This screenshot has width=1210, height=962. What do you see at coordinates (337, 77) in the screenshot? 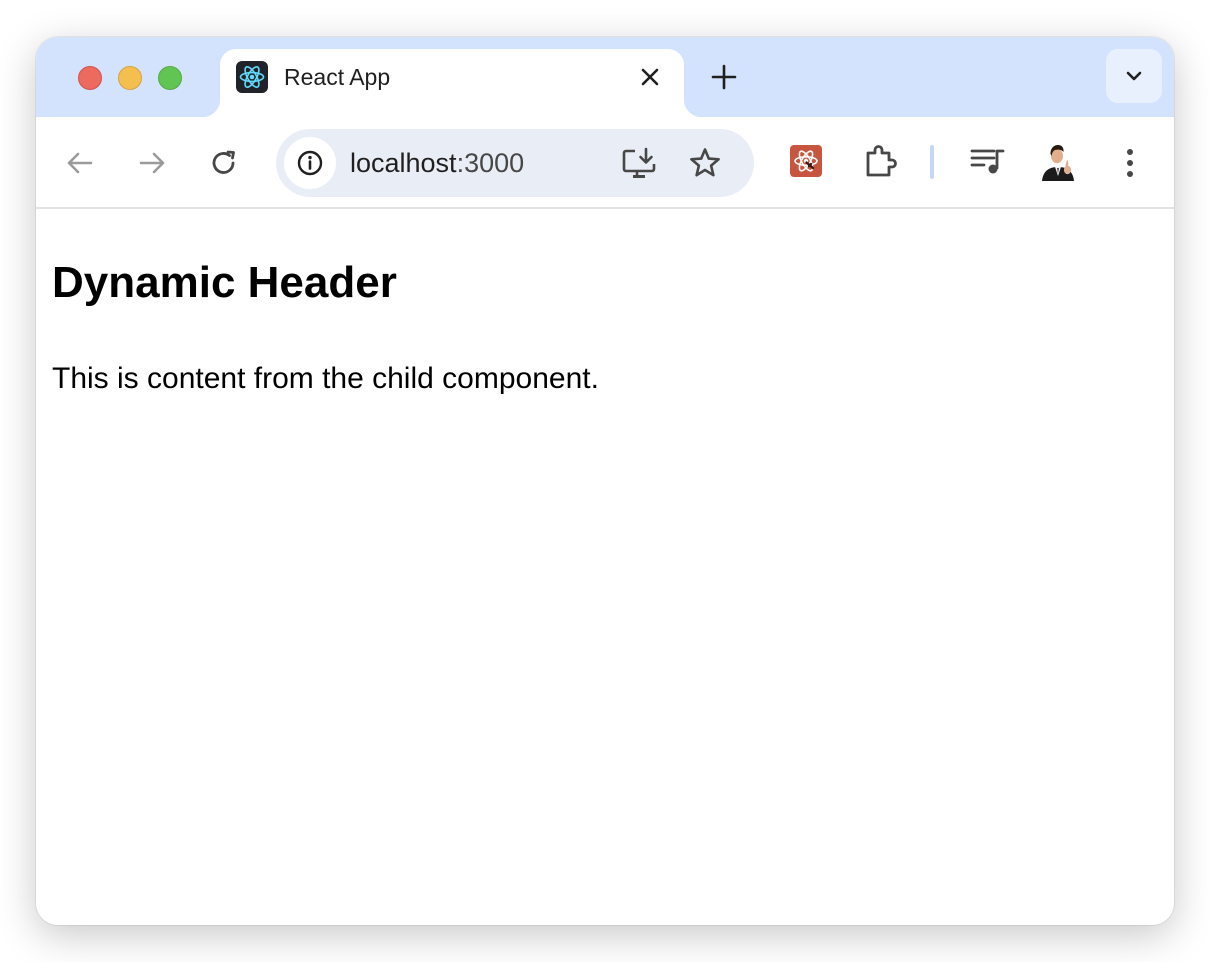
I see `tab-title: React App` at bounding box center [337, 77].